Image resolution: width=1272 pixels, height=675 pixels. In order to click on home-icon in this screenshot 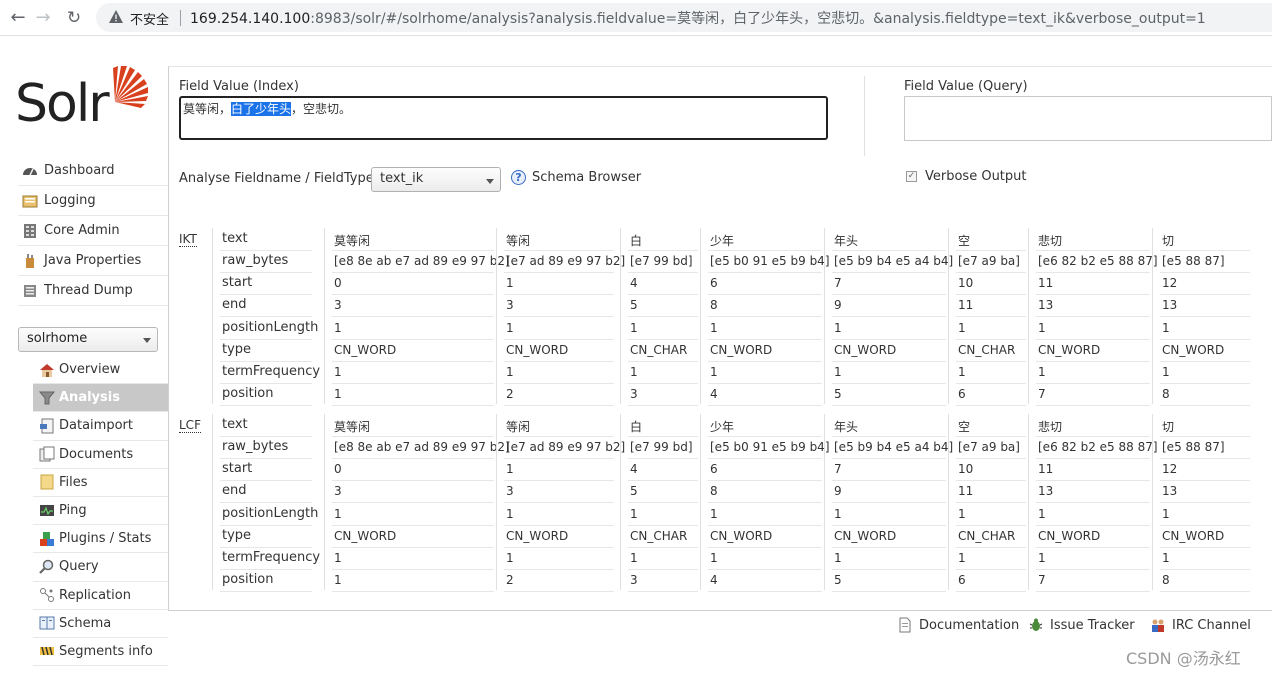, I will do `click(47, 370)`.